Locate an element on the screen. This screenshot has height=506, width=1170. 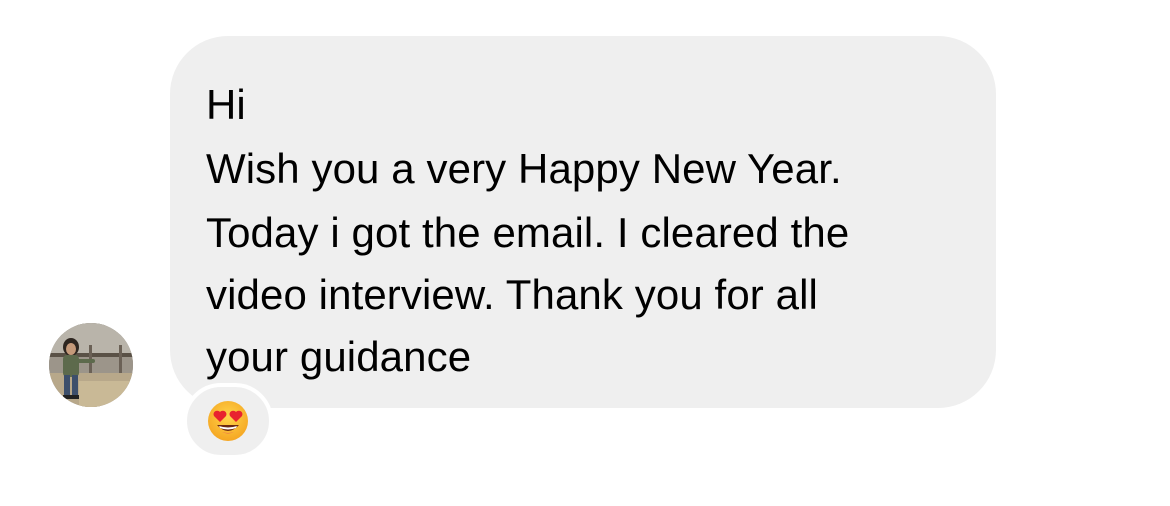
sender-avatar is located at coordinates (91, 365).